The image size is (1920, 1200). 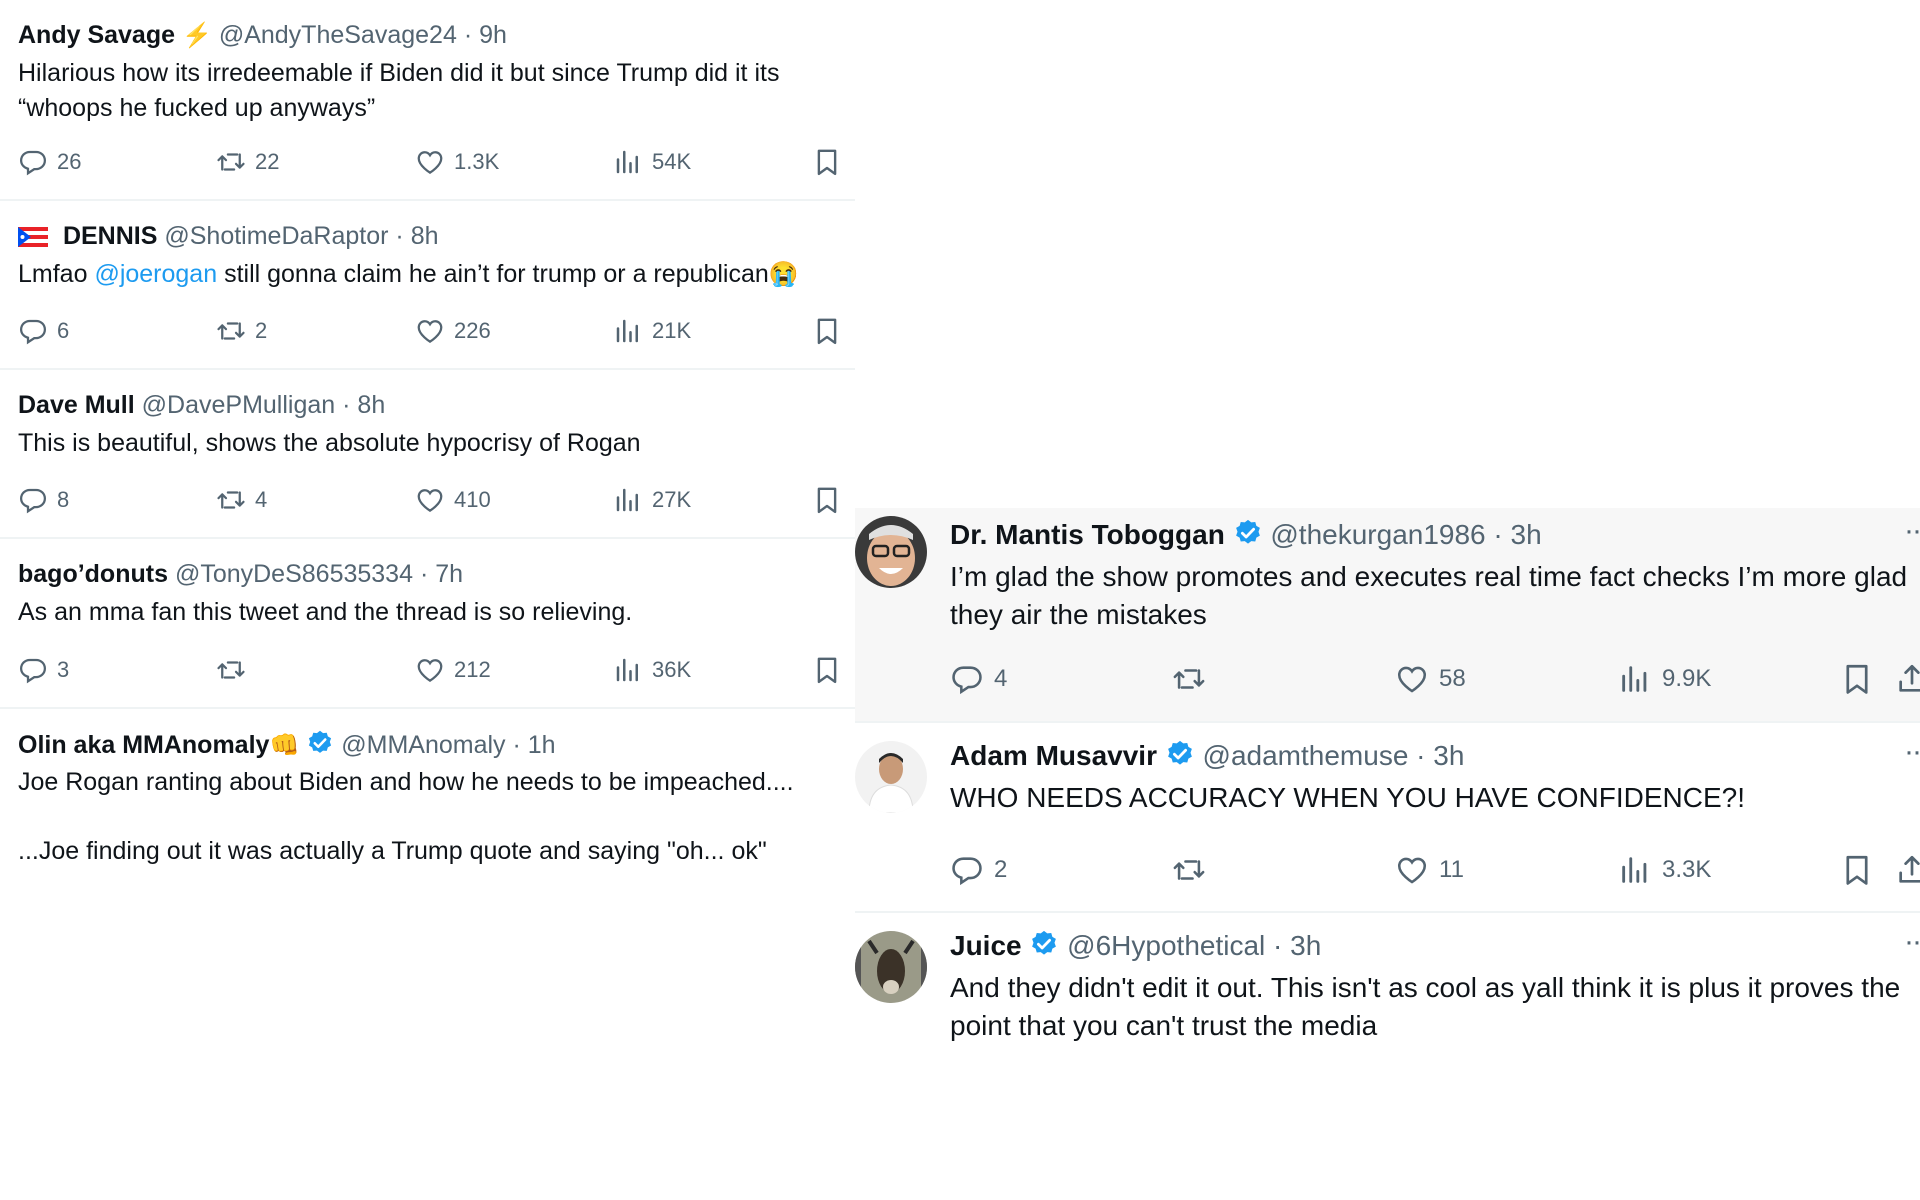 I want to click on views-icon, so click(x=1635, y=870).